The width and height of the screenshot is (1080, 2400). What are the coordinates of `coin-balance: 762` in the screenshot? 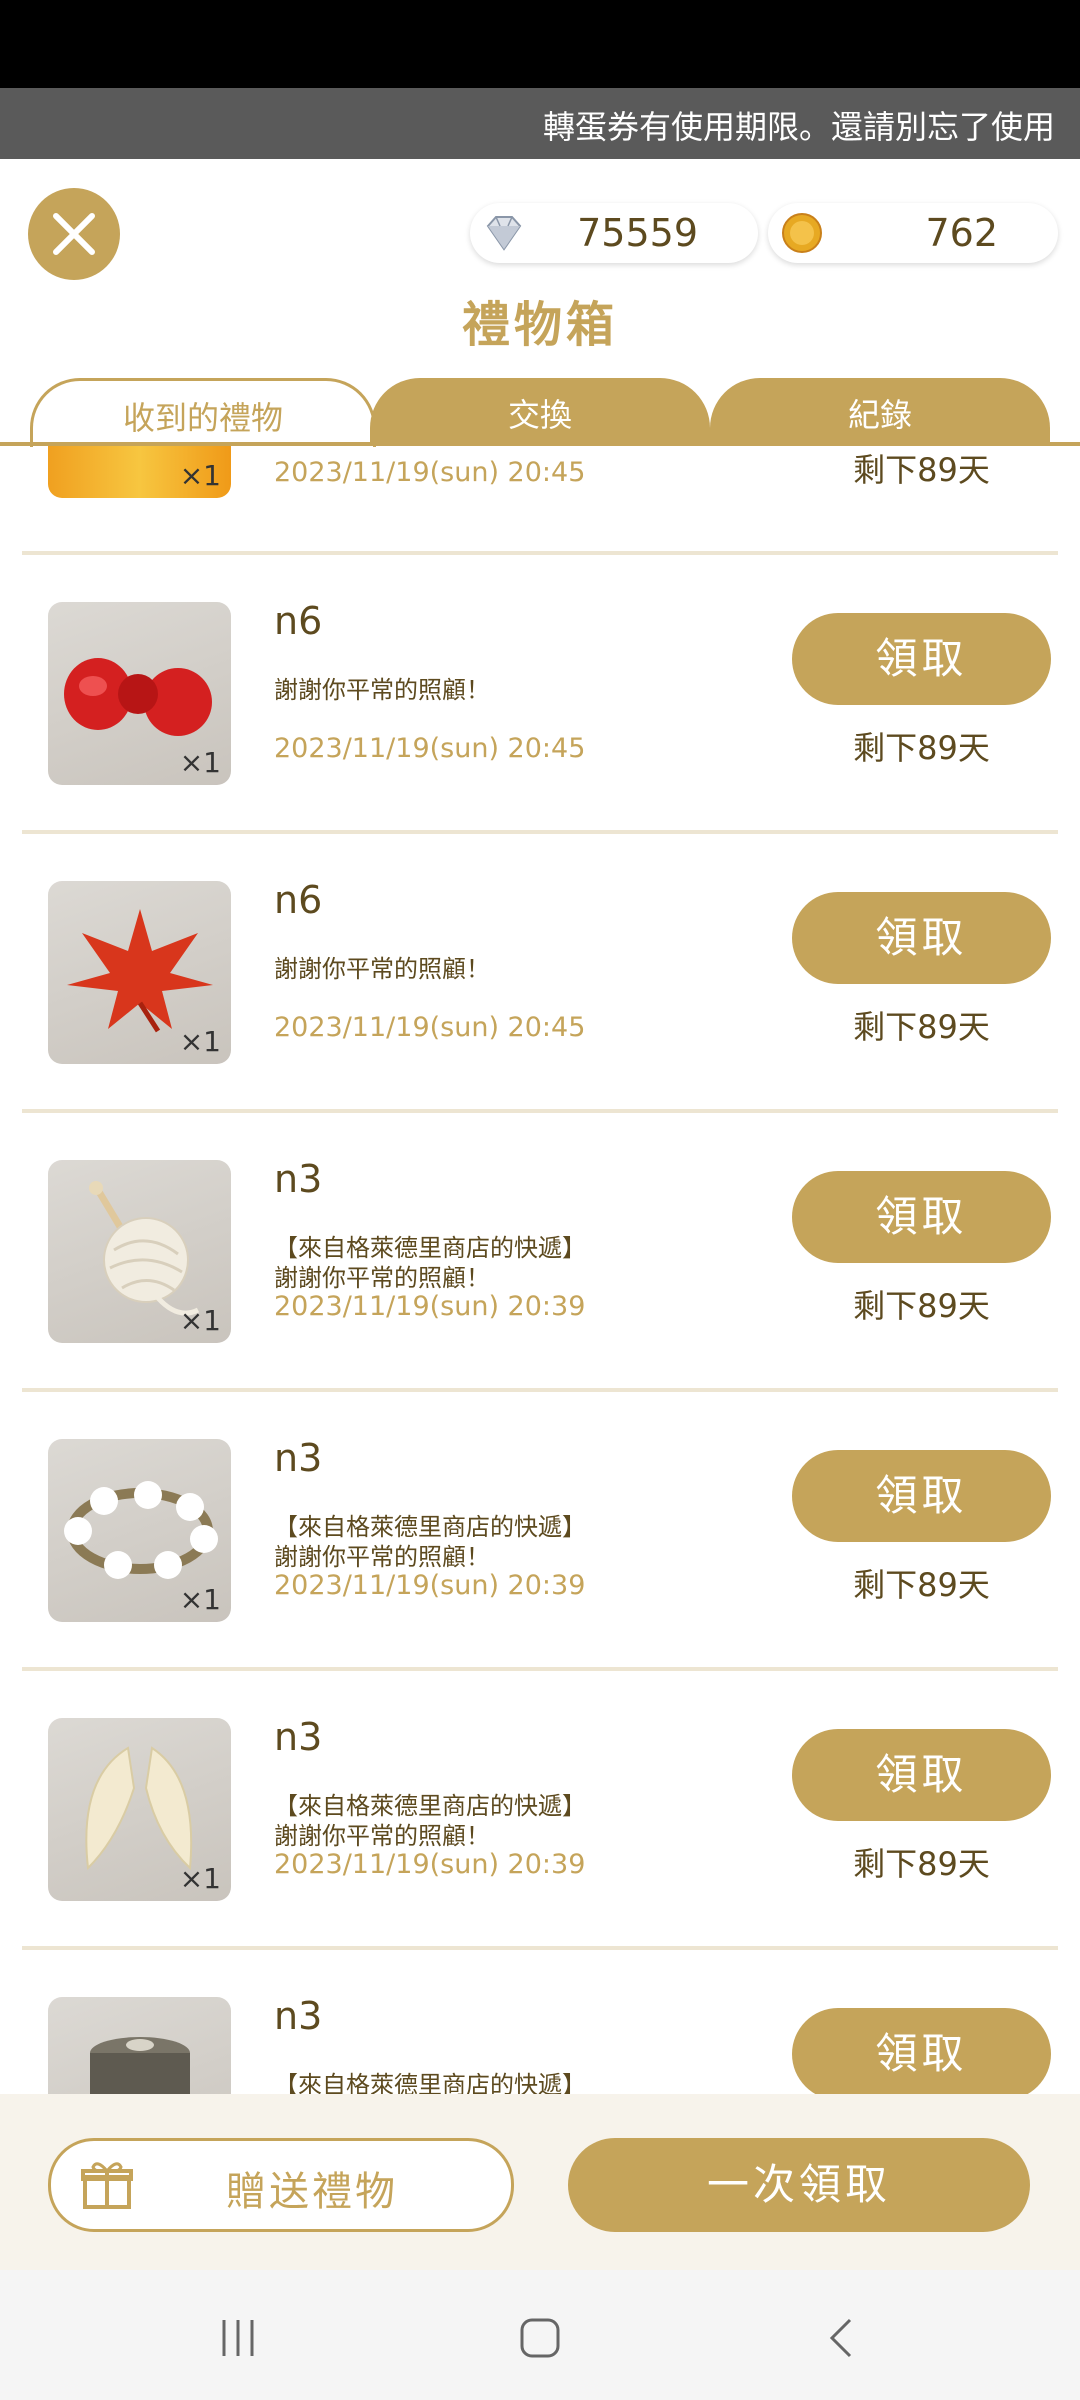 It's located at (913, 233).